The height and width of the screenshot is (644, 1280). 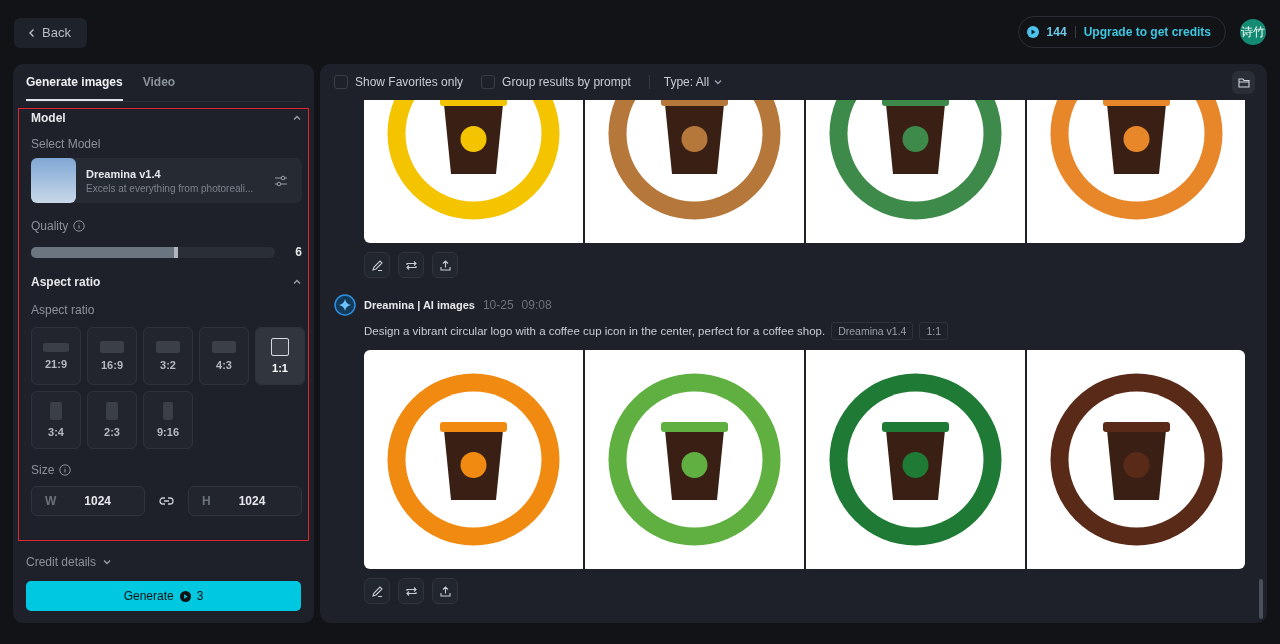 I want to click on sparkle-avatar-icon, so click(x=345, y=305).